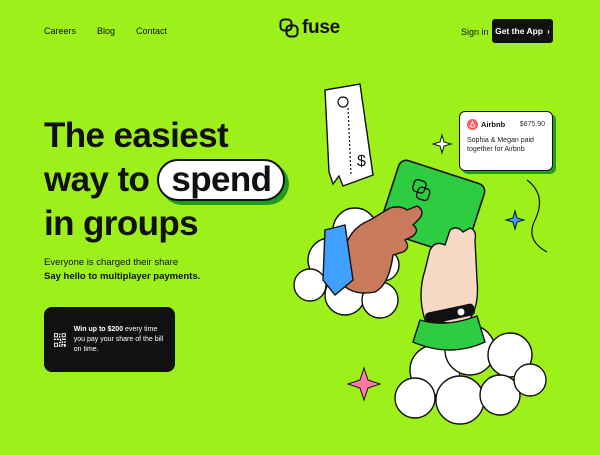  I want to click on nav-link-careers: Careers, so click(60, 31).